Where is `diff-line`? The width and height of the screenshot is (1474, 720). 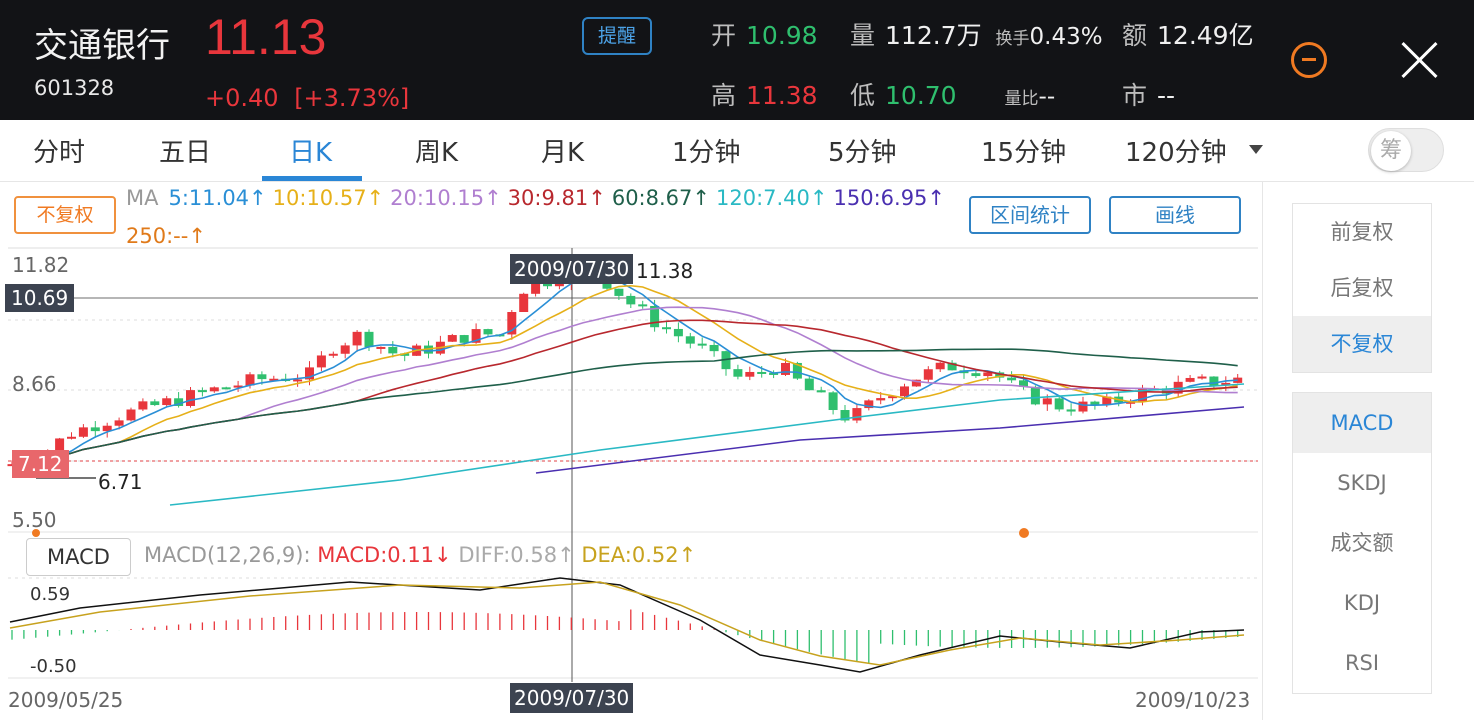 diff-line is located at coordinates (627, 625).